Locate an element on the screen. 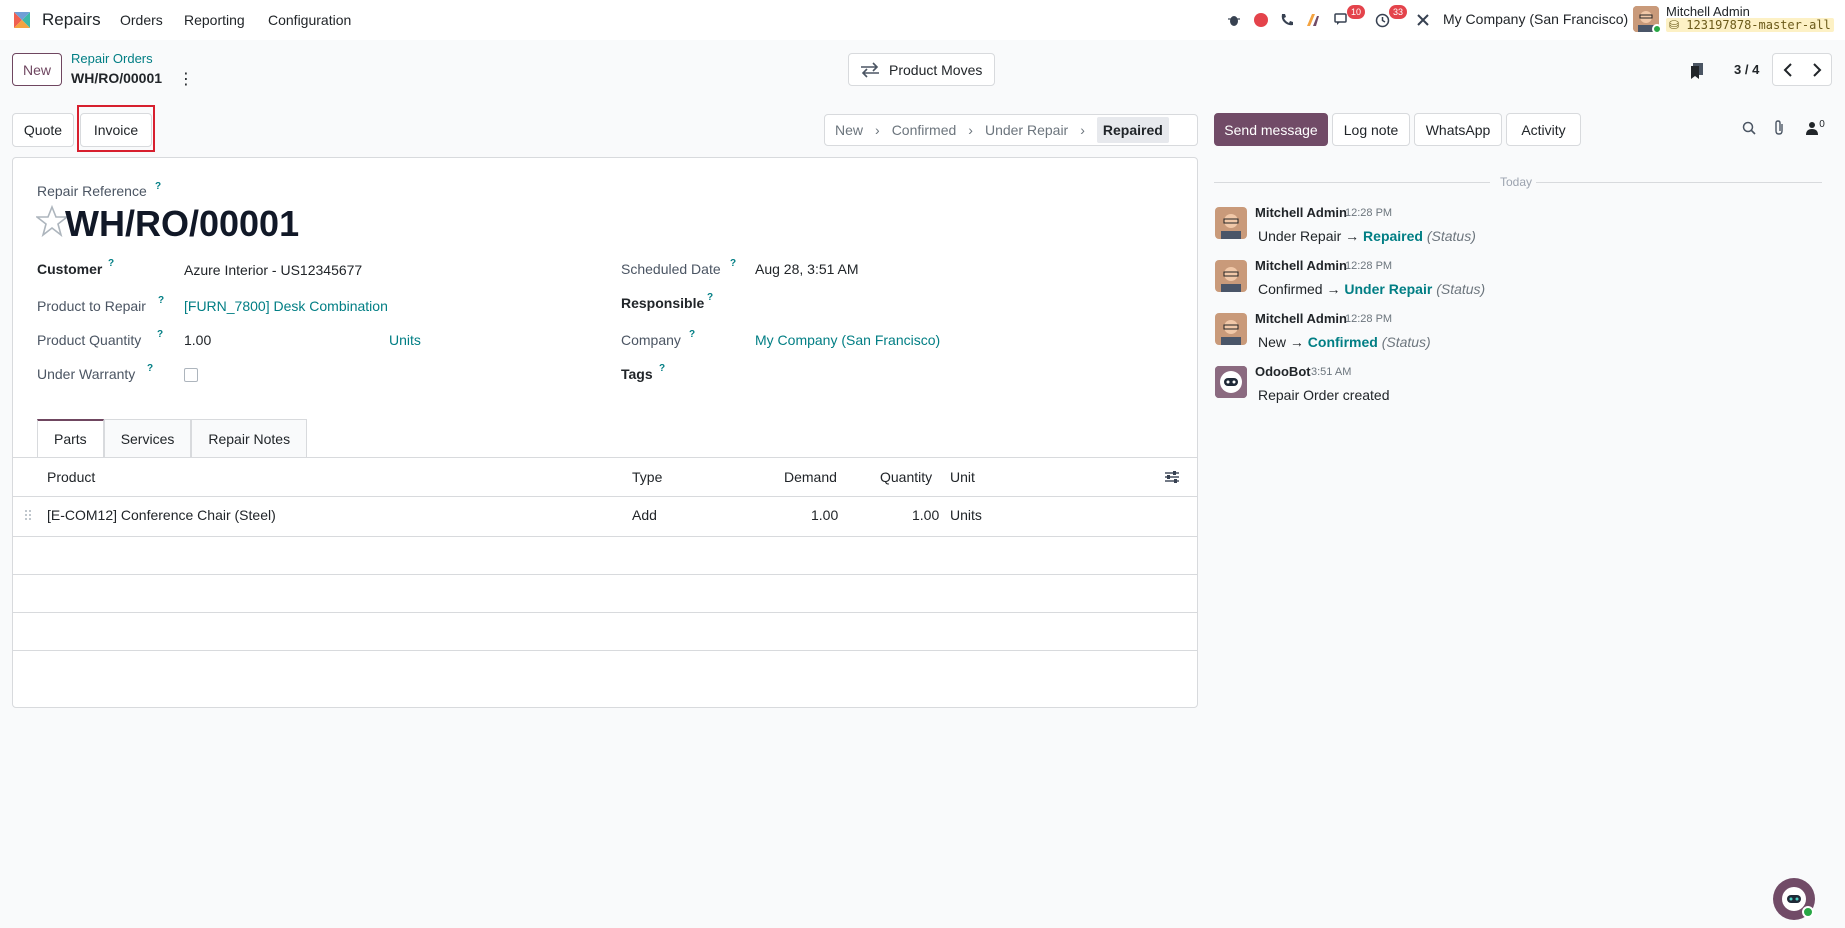 This screenshot has width=1845, height=928. column-unit: Unit is located at coordinates (962, 477).